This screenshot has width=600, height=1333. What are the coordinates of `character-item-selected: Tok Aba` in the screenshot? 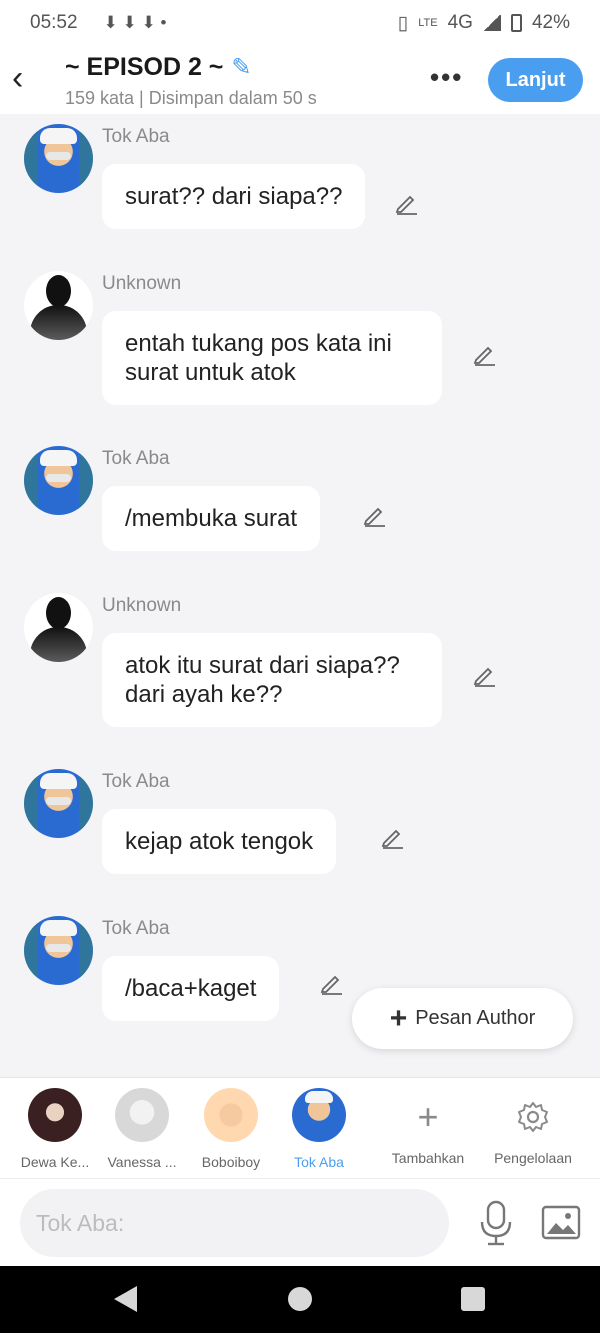 It's located at (319, 1129).